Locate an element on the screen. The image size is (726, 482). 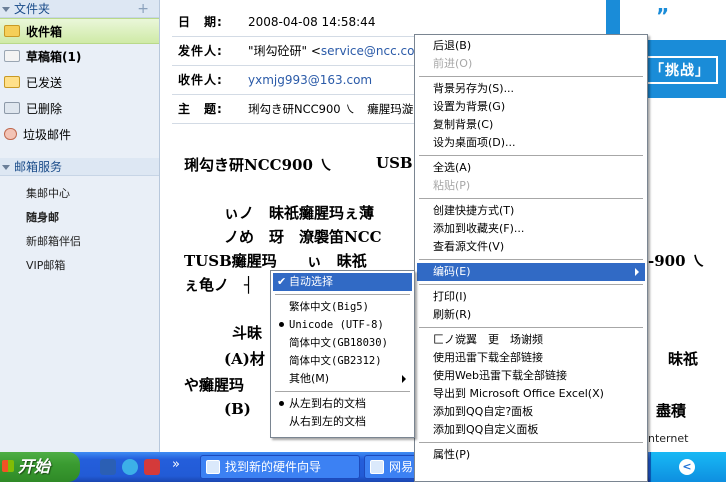
from-name: "琍勾砼研" < is located at coordinates (284, 51).